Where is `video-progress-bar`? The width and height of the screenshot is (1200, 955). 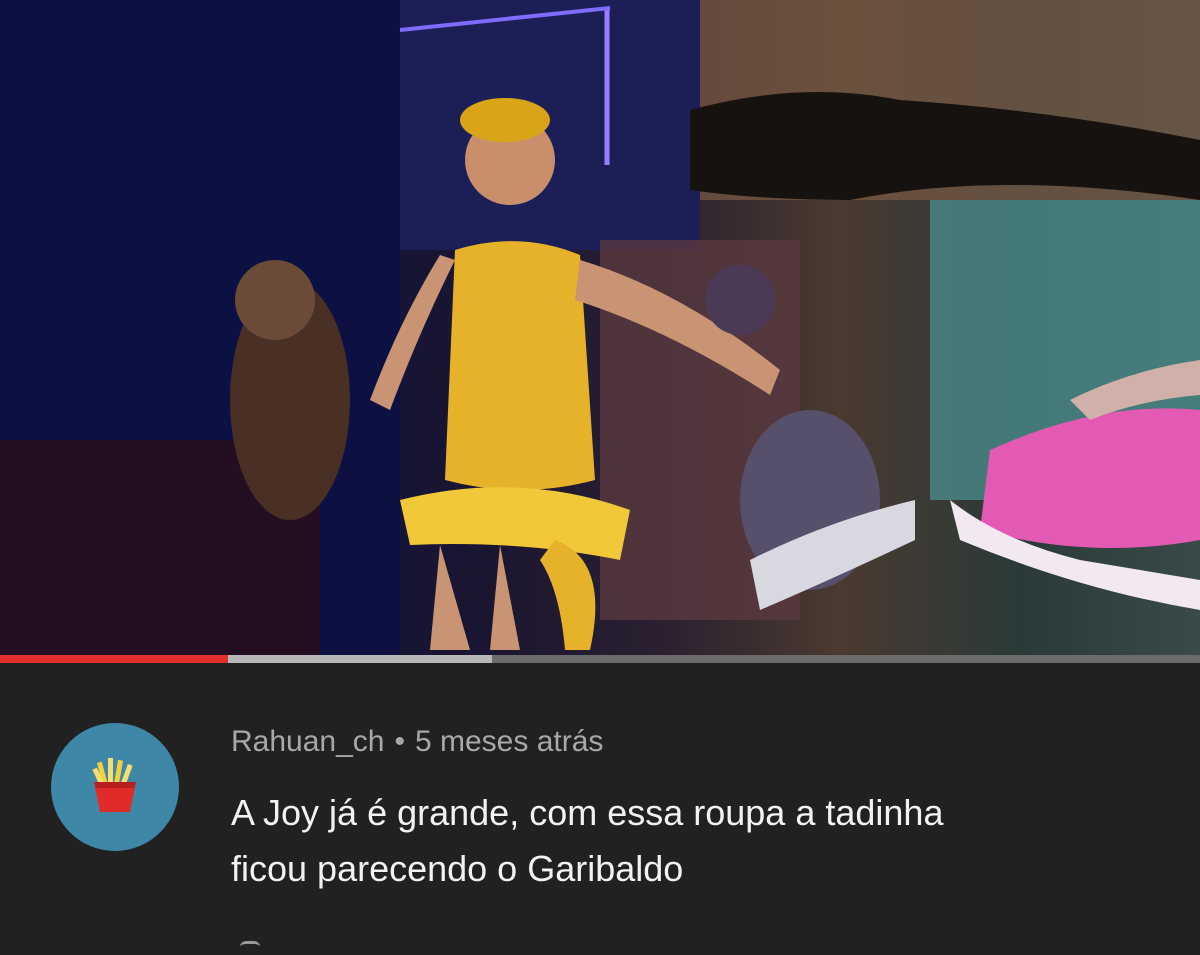 video-progress-bar is located at coordinates (600, 659).